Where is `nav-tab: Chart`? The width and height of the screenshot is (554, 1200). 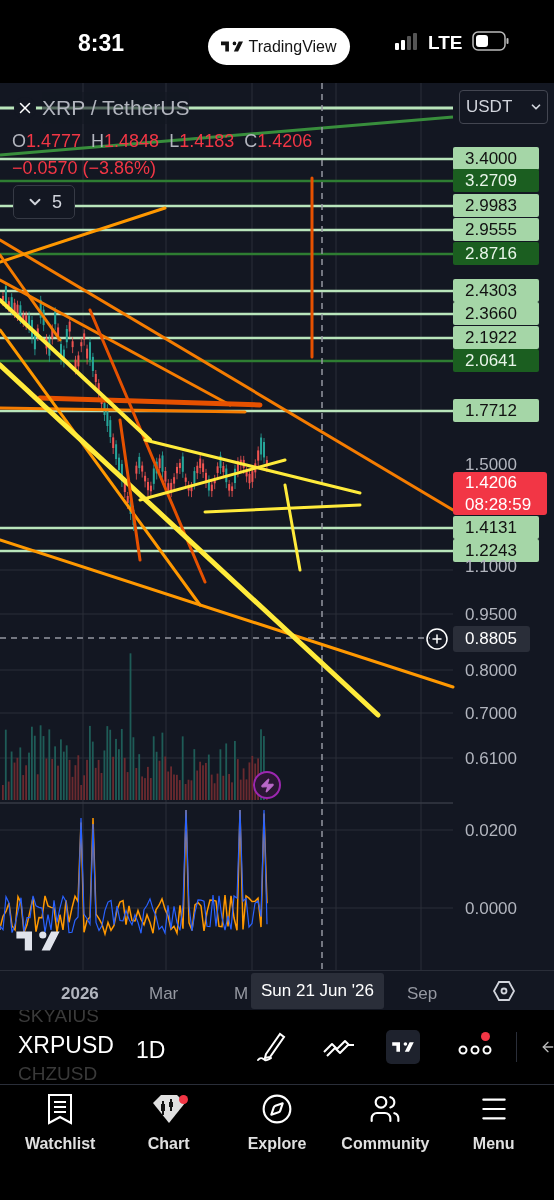
nav-tab: Chart is located at coordinates (168, 1146).